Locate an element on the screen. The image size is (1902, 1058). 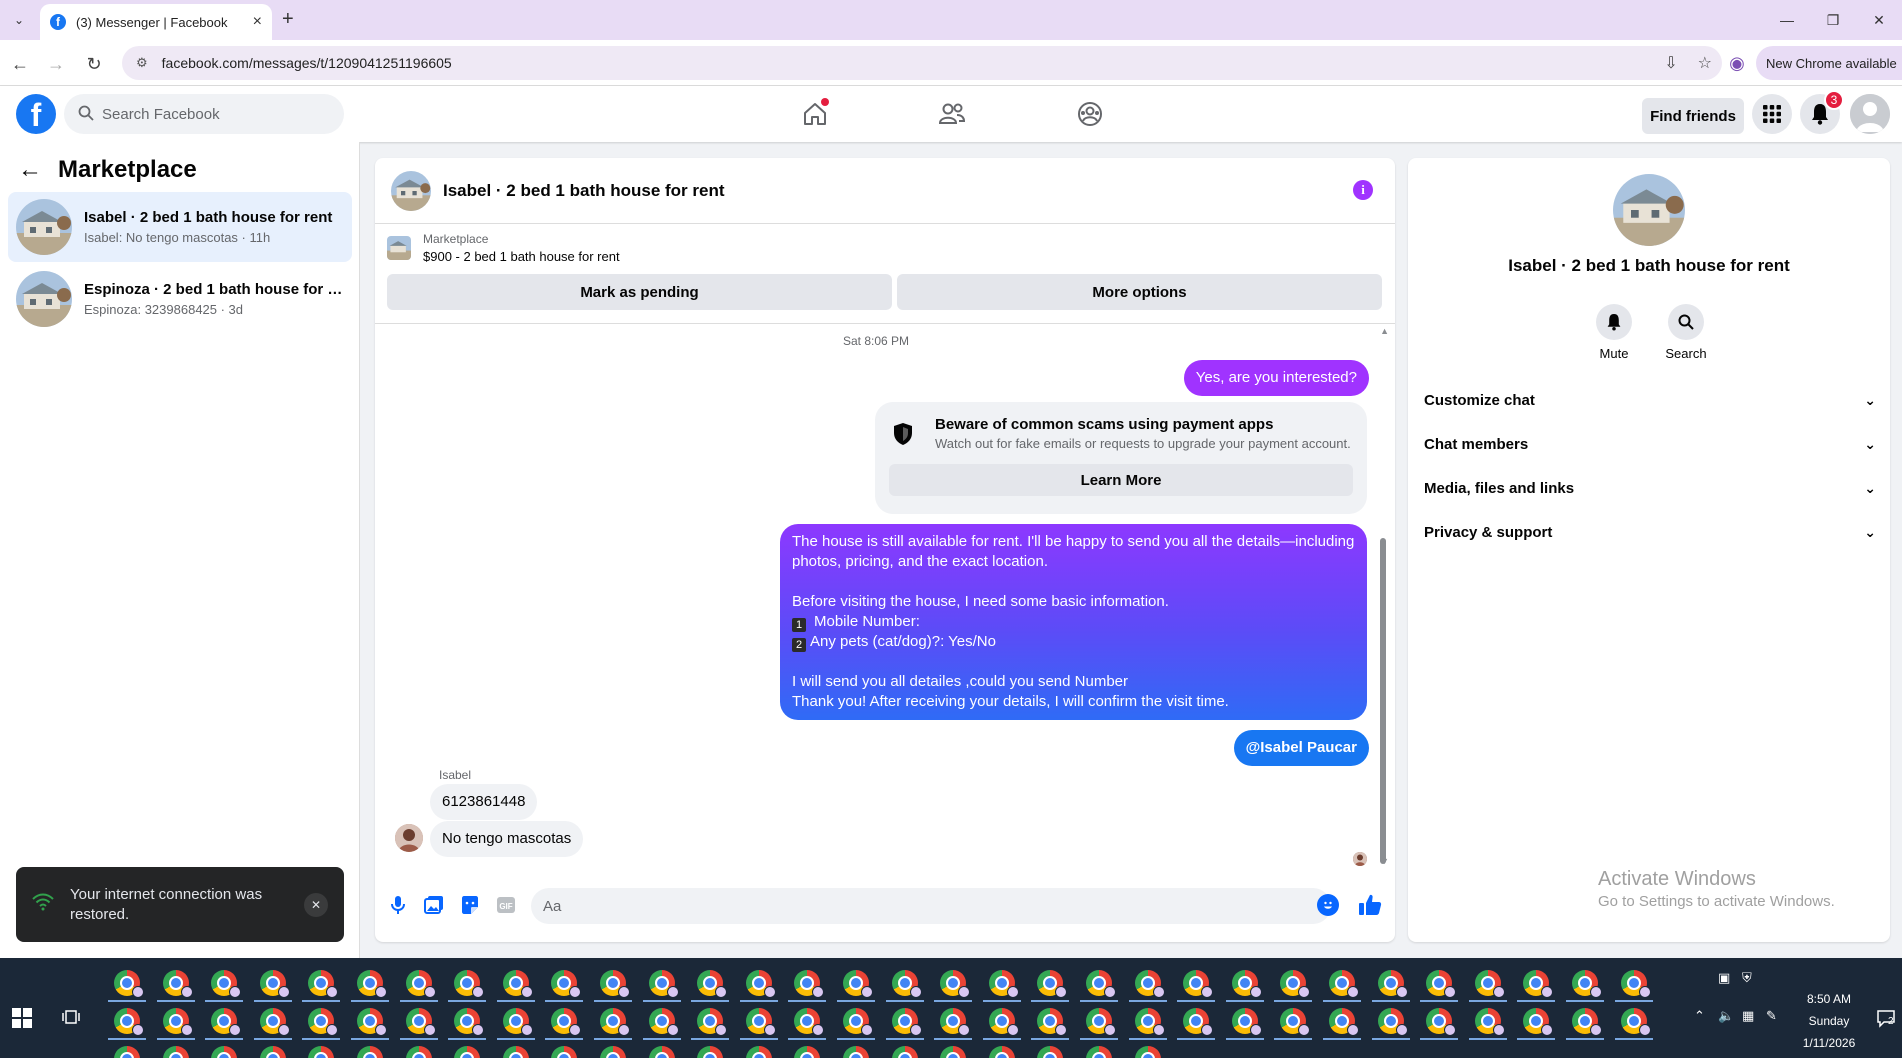
security-icon: ⛨ is located at coordinates (1747, 978).